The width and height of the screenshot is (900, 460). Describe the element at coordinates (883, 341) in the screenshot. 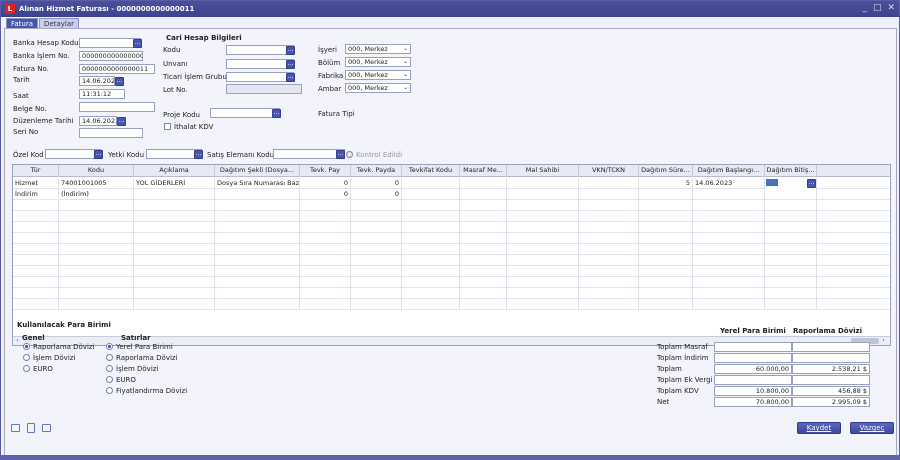

I see `scroll-right-icon: ›` at that location.